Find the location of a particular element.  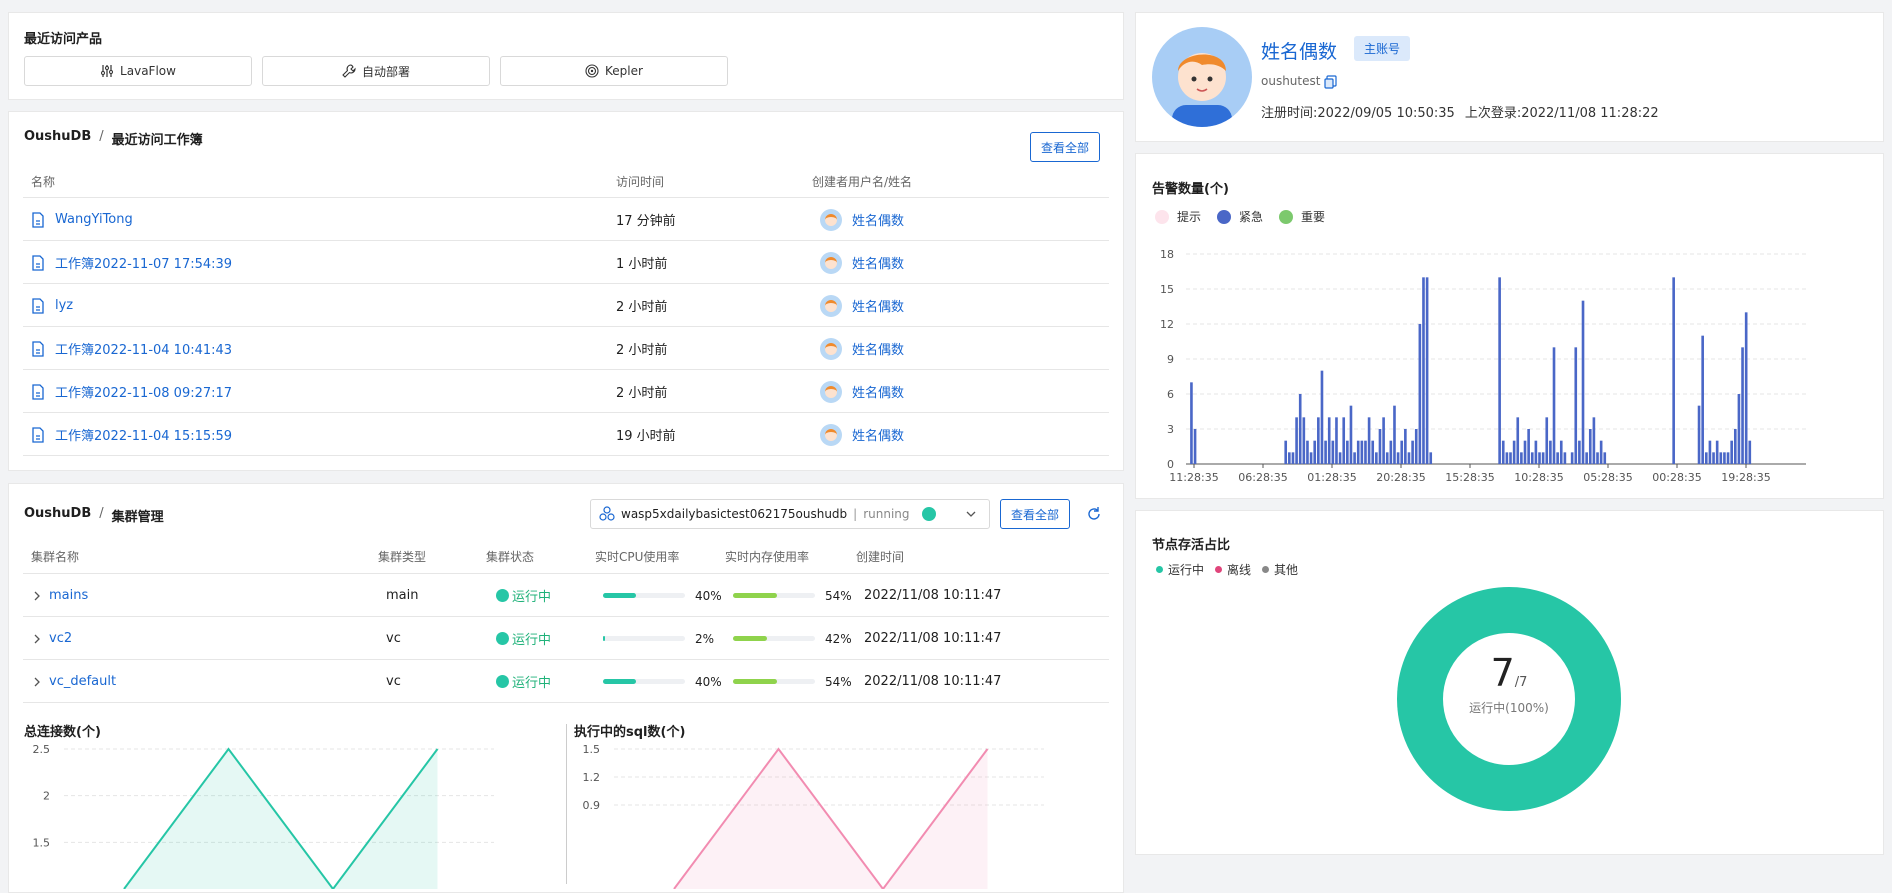

table-row: lyz 2 小时前 姓名偶数 is located at coordinates (566, 305).